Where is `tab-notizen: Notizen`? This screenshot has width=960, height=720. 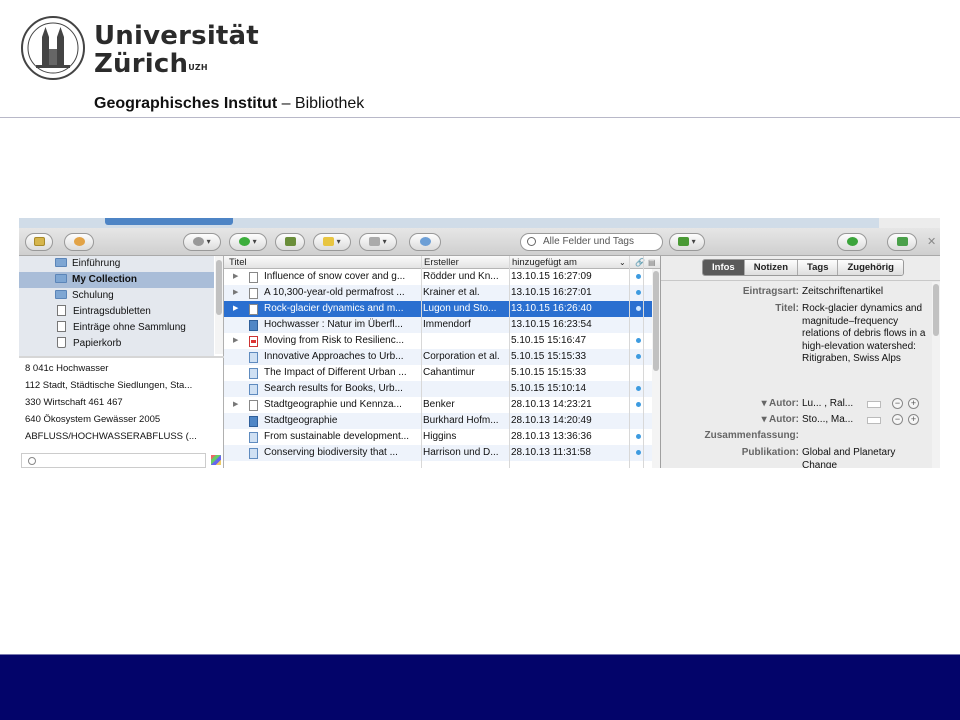 tab-notizen: Notizen is located at coordinates (771, 267).